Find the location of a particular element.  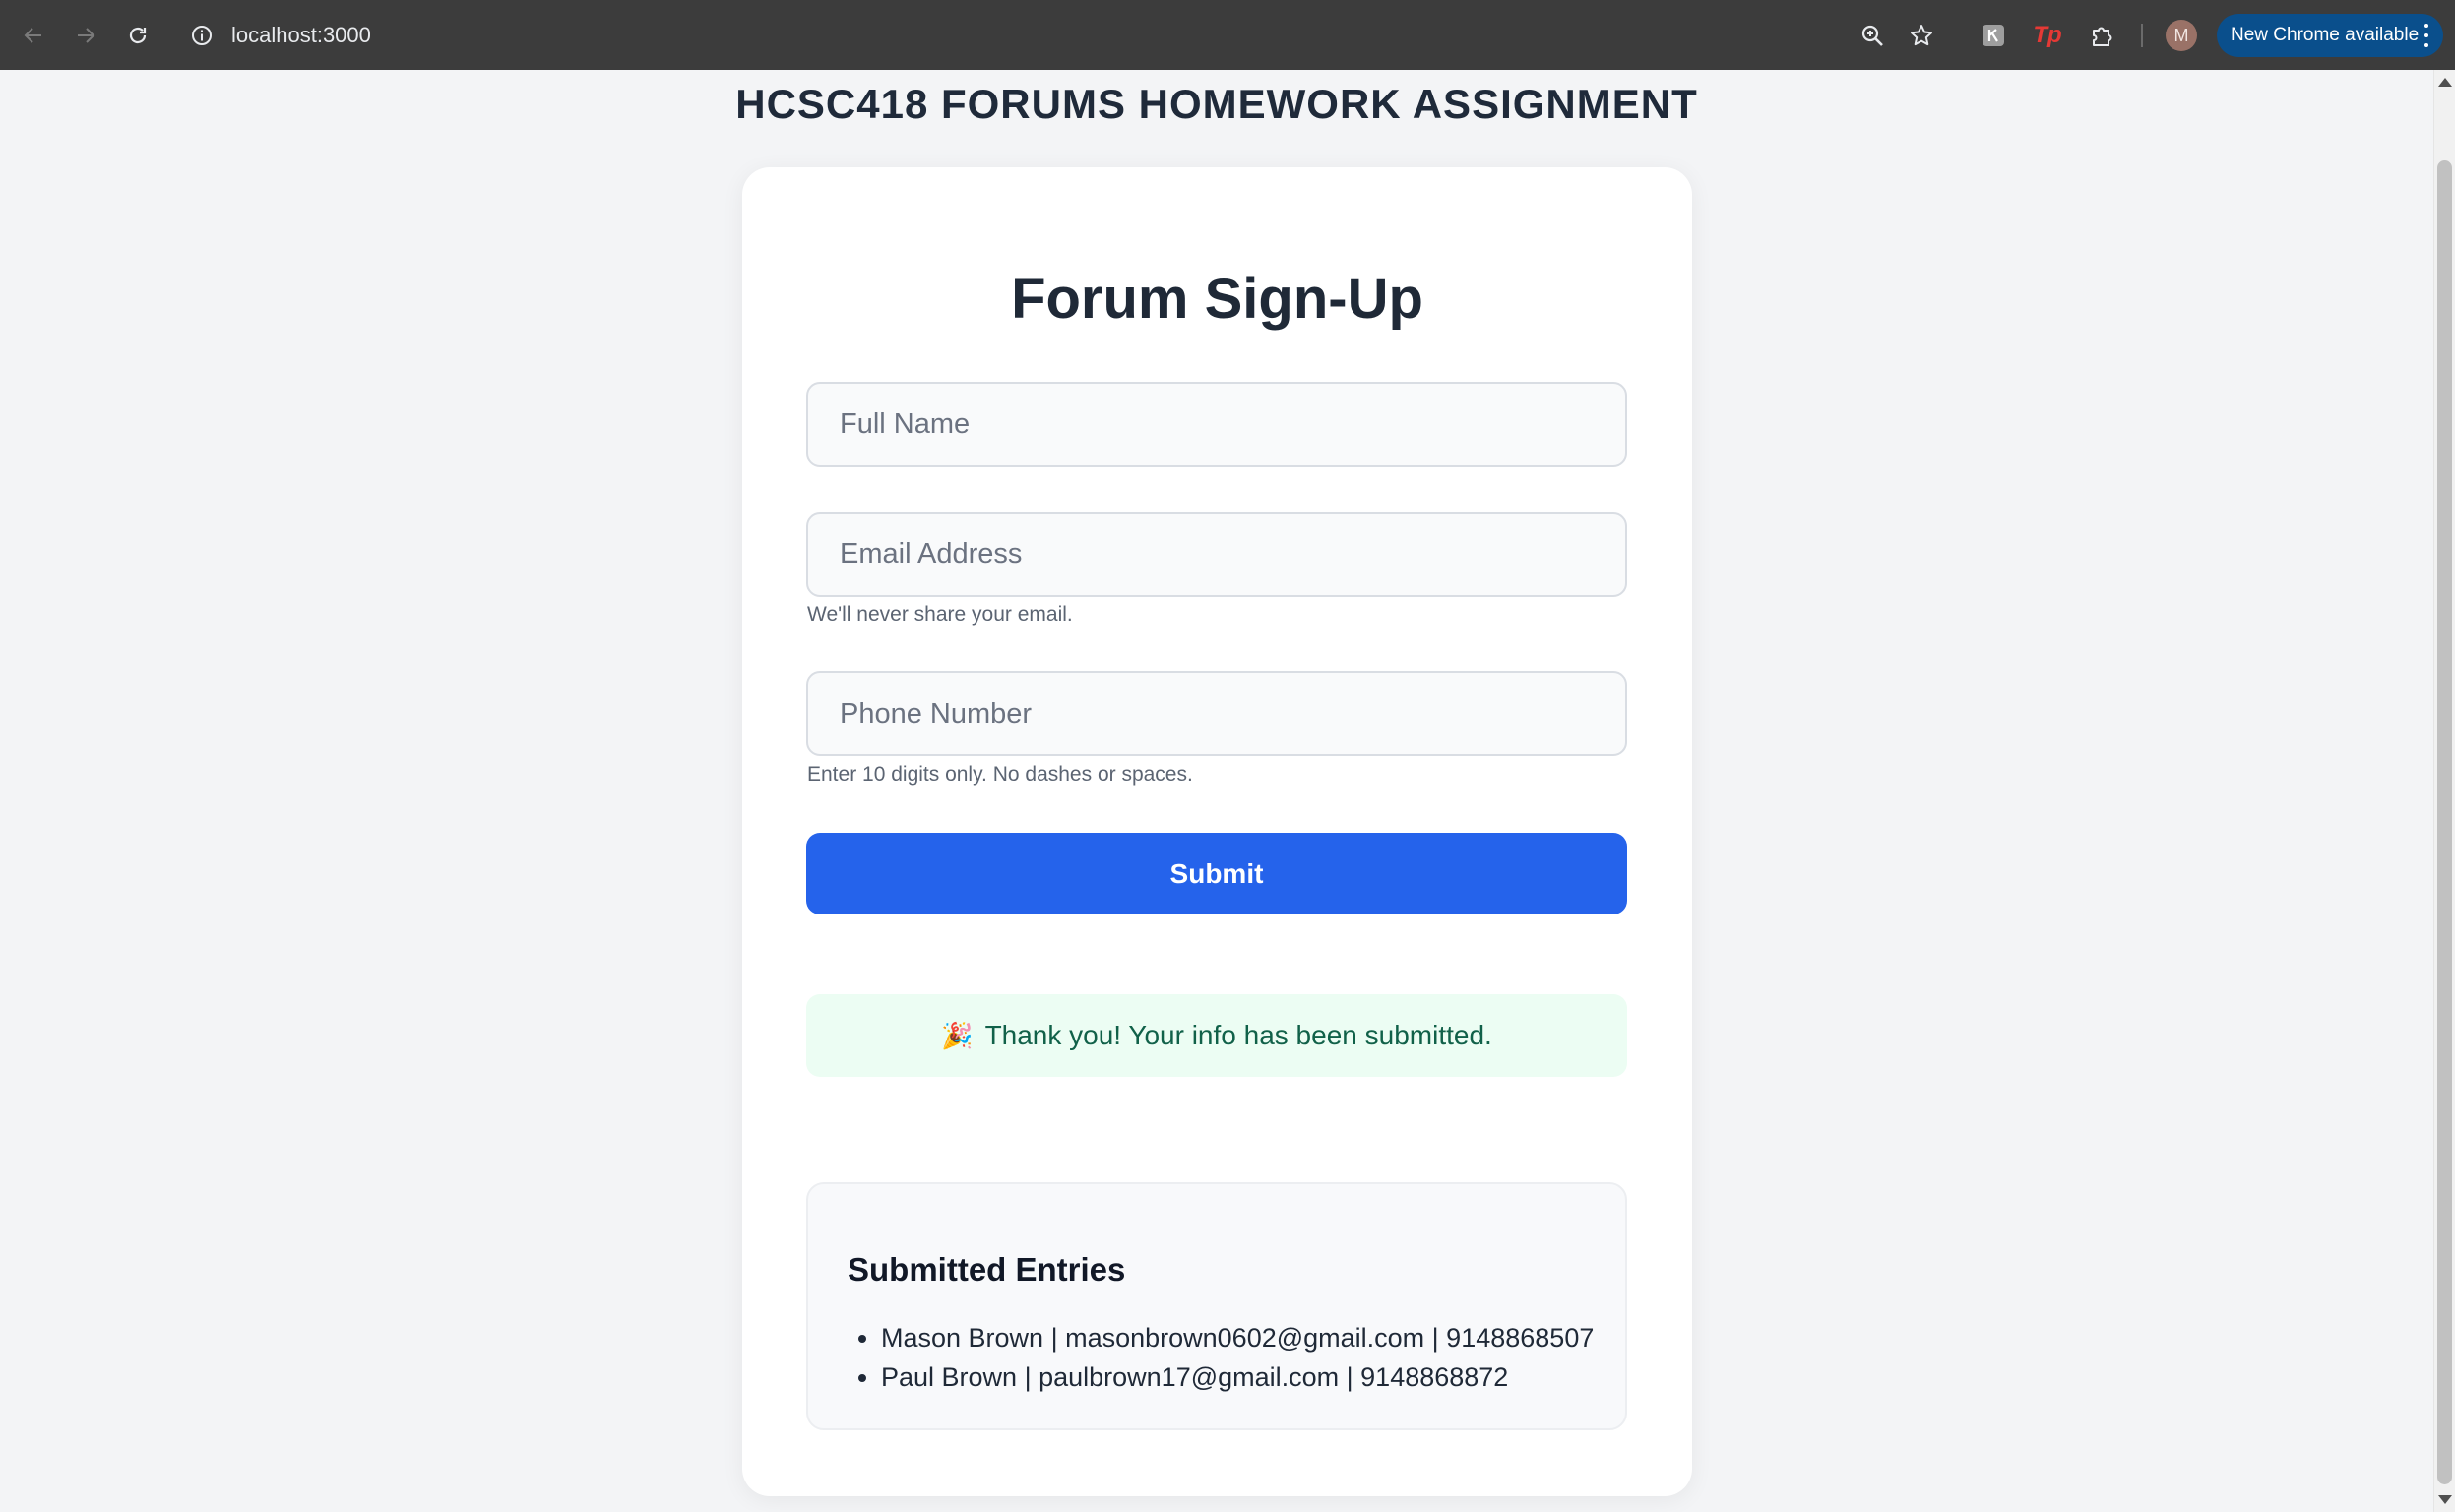

toolbar-divider is located at coordinates (2142, 35).